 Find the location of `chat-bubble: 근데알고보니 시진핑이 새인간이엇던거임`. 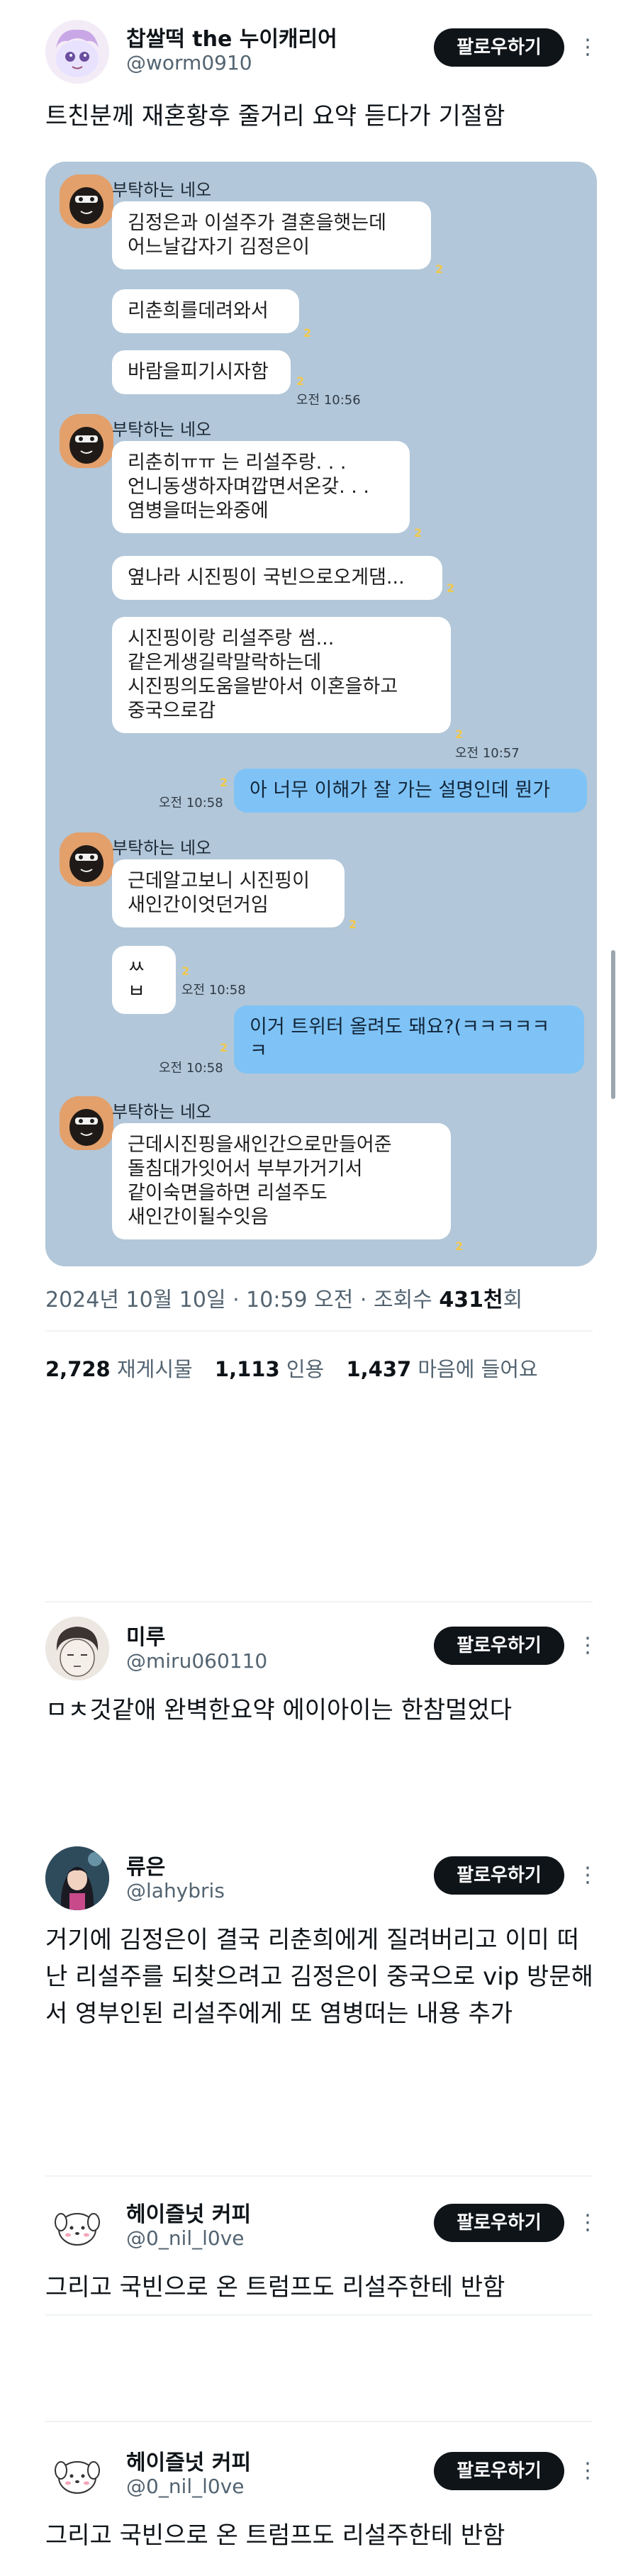

chat-bubble: 근데알고보니 시진핑이 새인간이엇던거임 is located at coordinates (228, 893).